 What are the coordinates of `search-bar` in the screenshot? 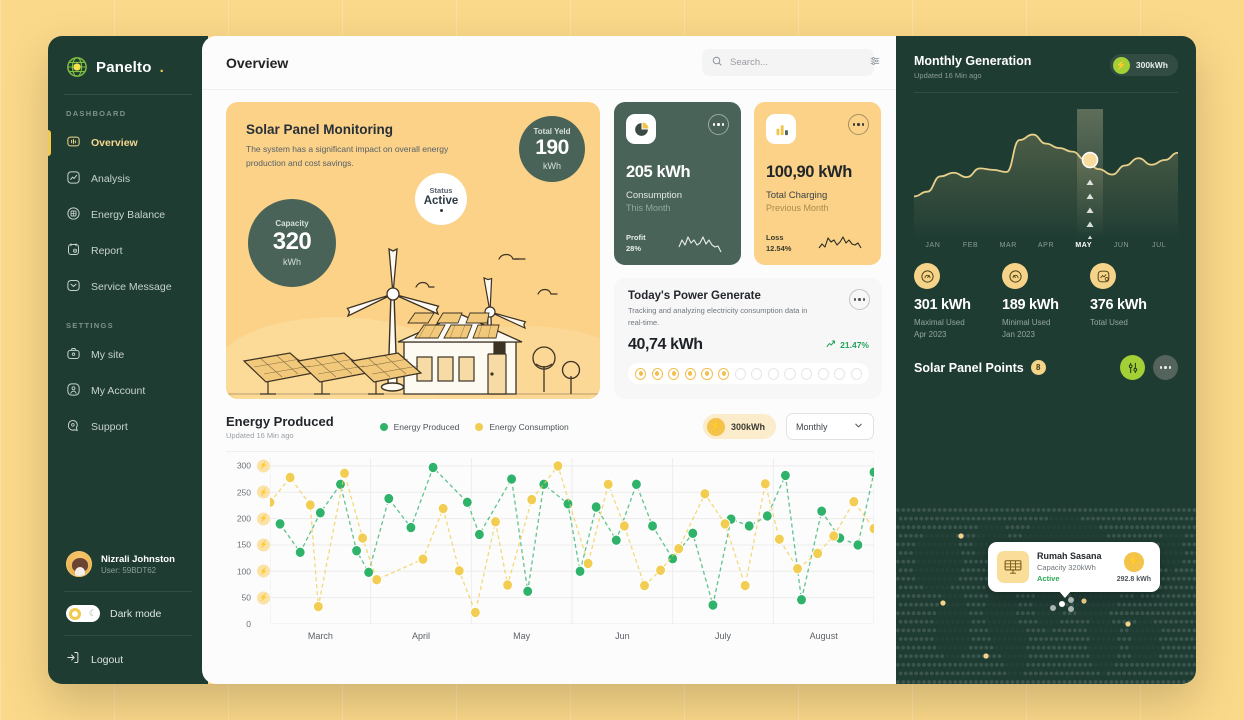 It's located at (791, 62).